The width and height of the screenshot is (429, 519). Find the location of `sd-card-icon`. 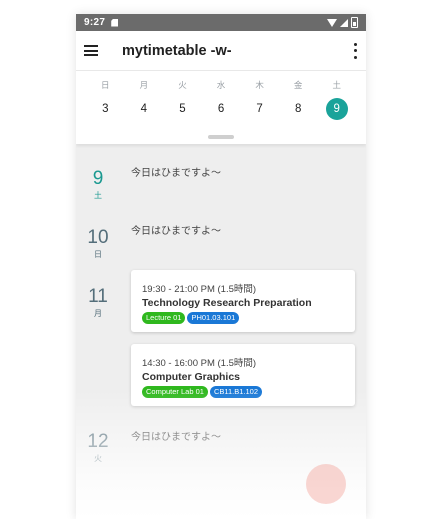

sd-card-icon is located at coordinates (115, 22).